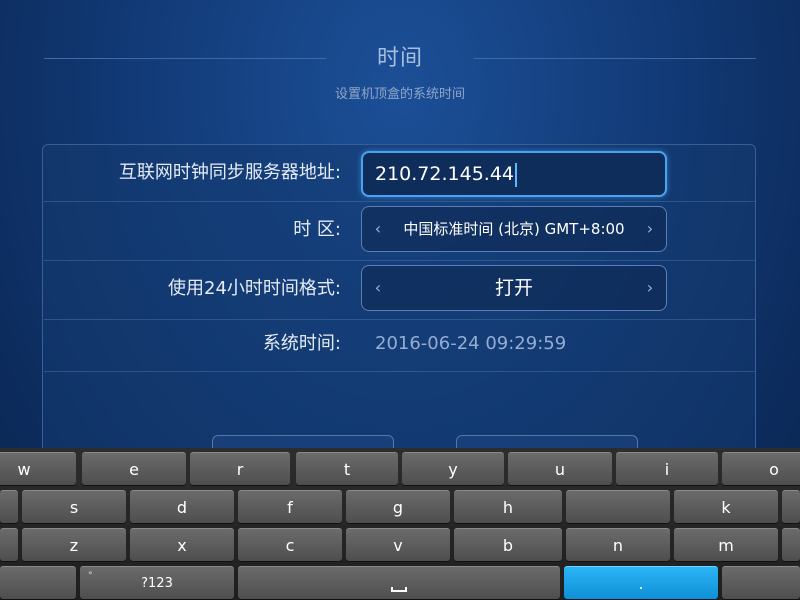  Describe the element at coordinates (229, 172) in the screenshot. I see `ntp-server-label: 互联网时钟同步服务器地址:` at that location.